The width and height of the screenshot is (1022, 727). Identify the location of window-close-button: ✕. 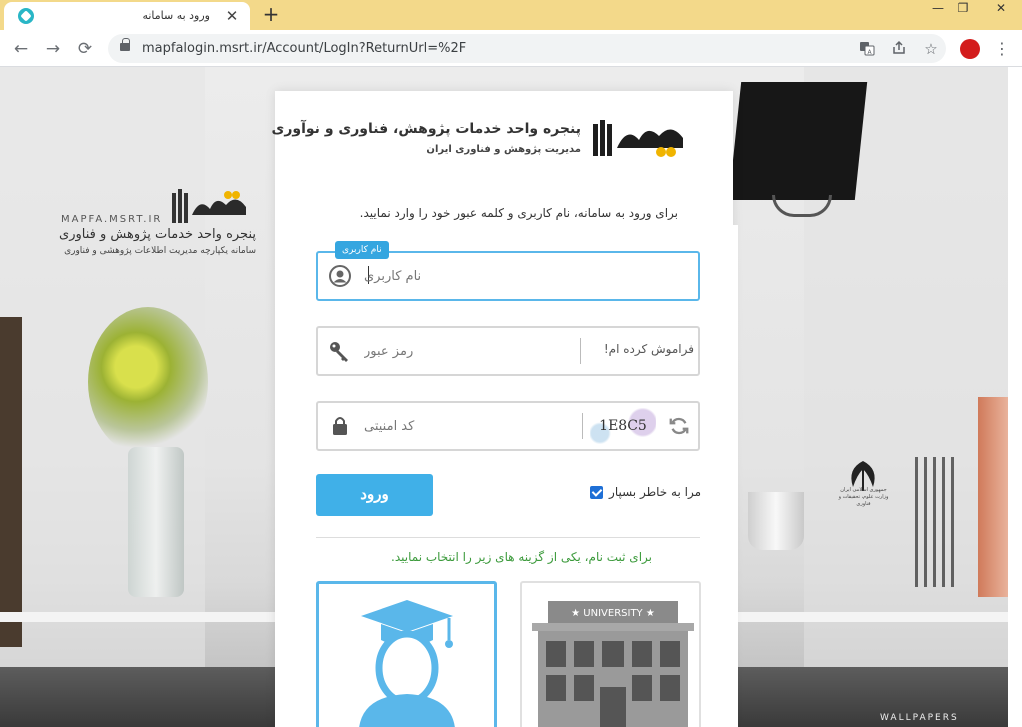
(1001, 8).